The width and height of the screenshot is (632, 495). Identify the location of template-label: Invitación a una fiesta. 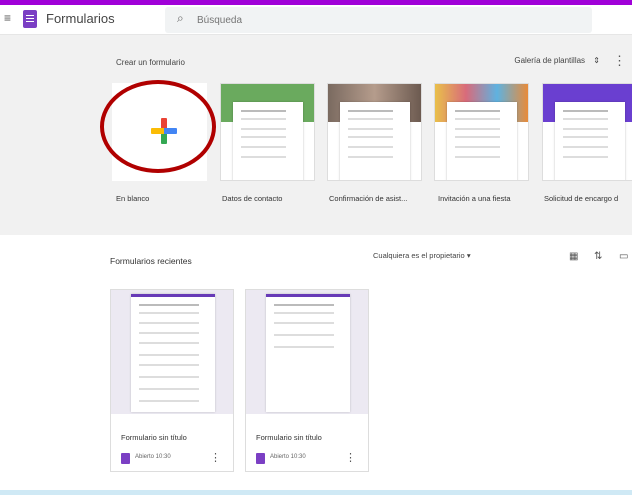
(474, 198).